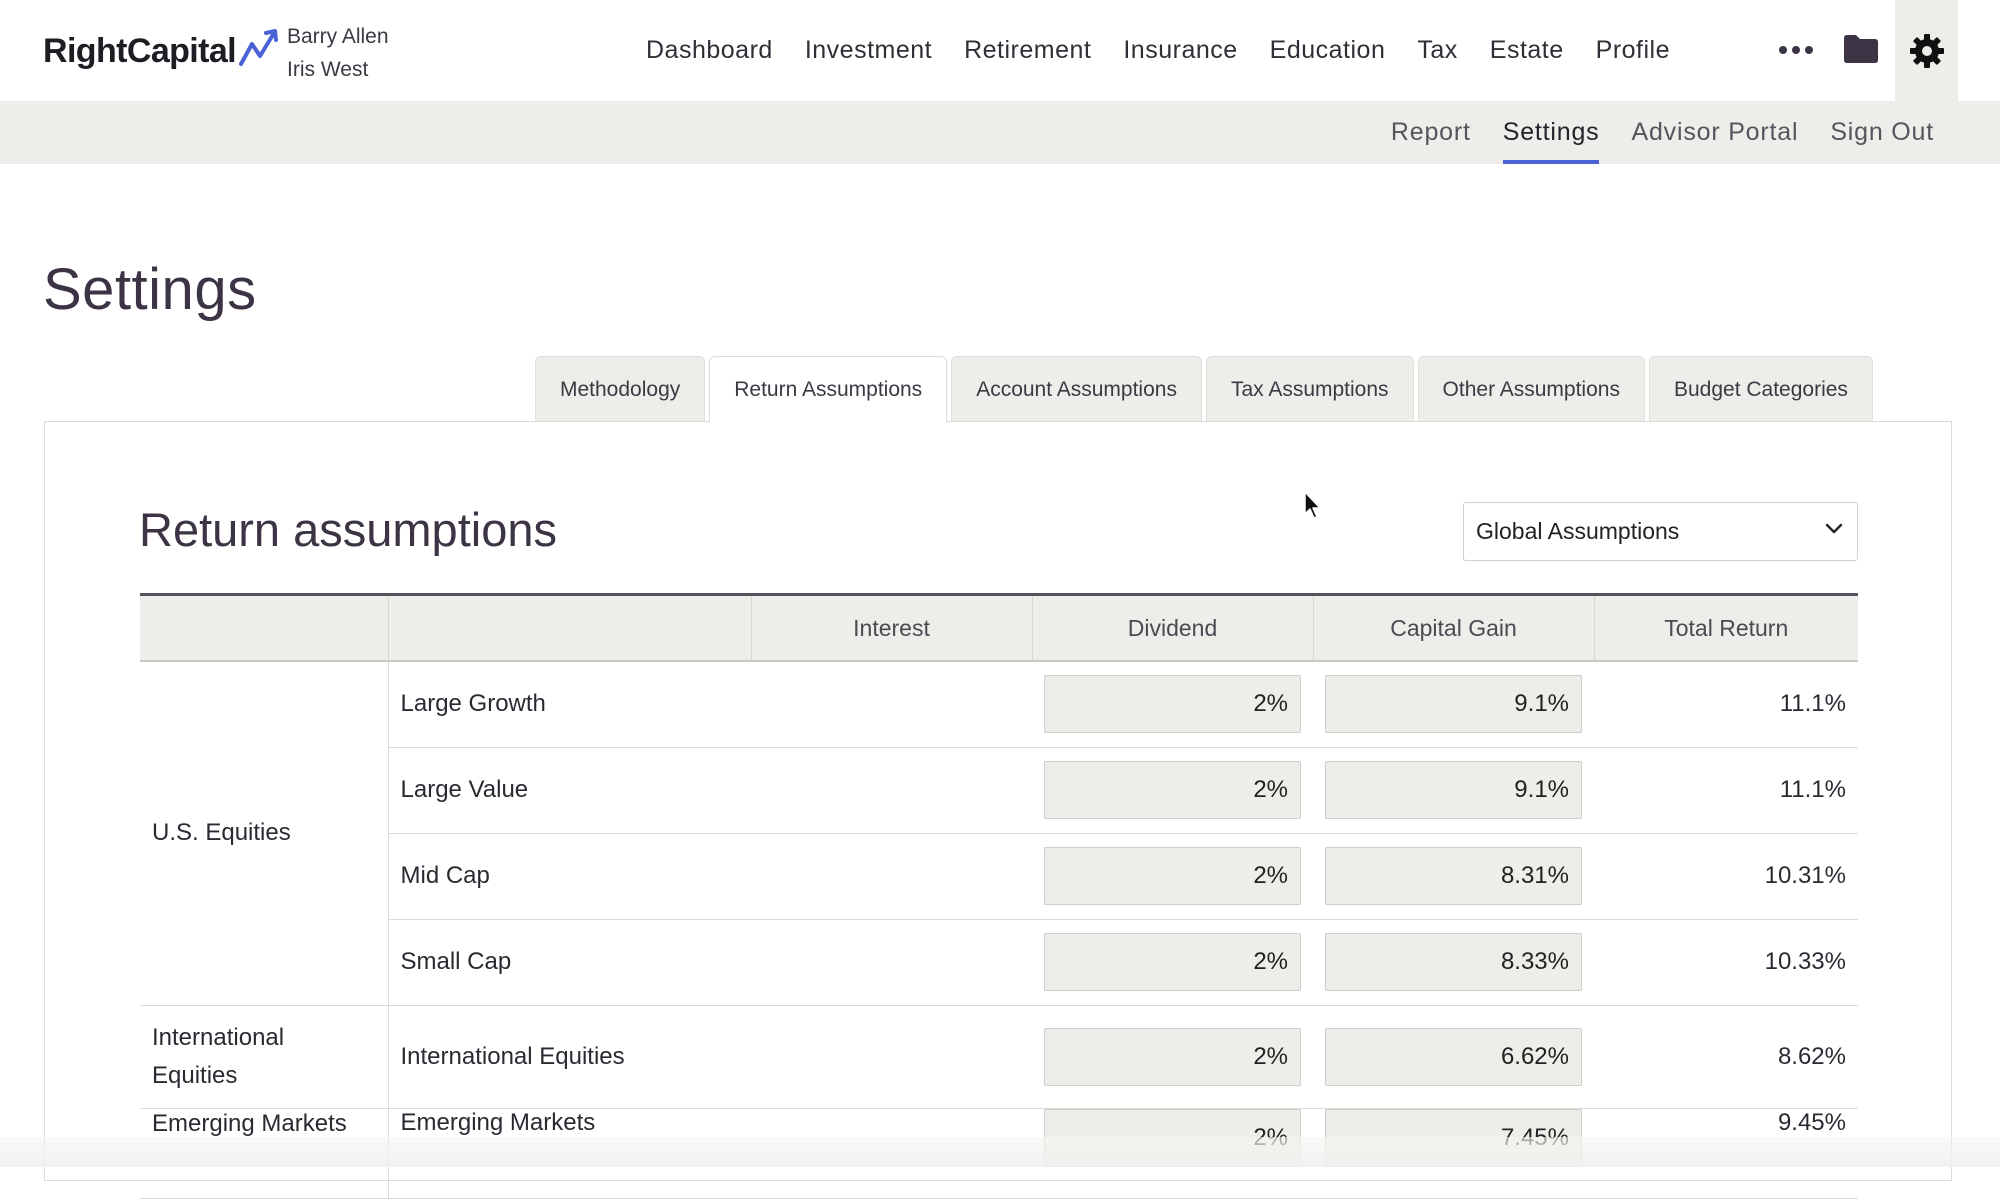 The width and height of the screenshot is (2000, 1199). Describe the element at coordinates (338, 36) in the screenshot. I see `client-primary-name: Barry Allen` at that location.